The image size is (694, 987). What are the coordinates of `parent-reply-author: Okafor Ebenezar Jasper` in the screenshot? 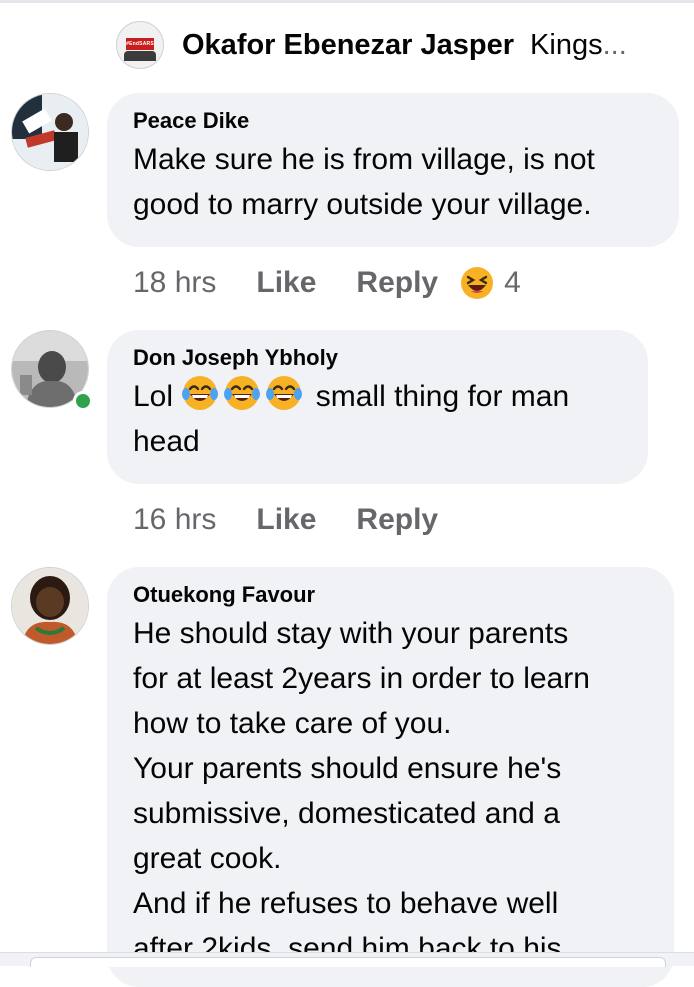 It's located at (348, 45).